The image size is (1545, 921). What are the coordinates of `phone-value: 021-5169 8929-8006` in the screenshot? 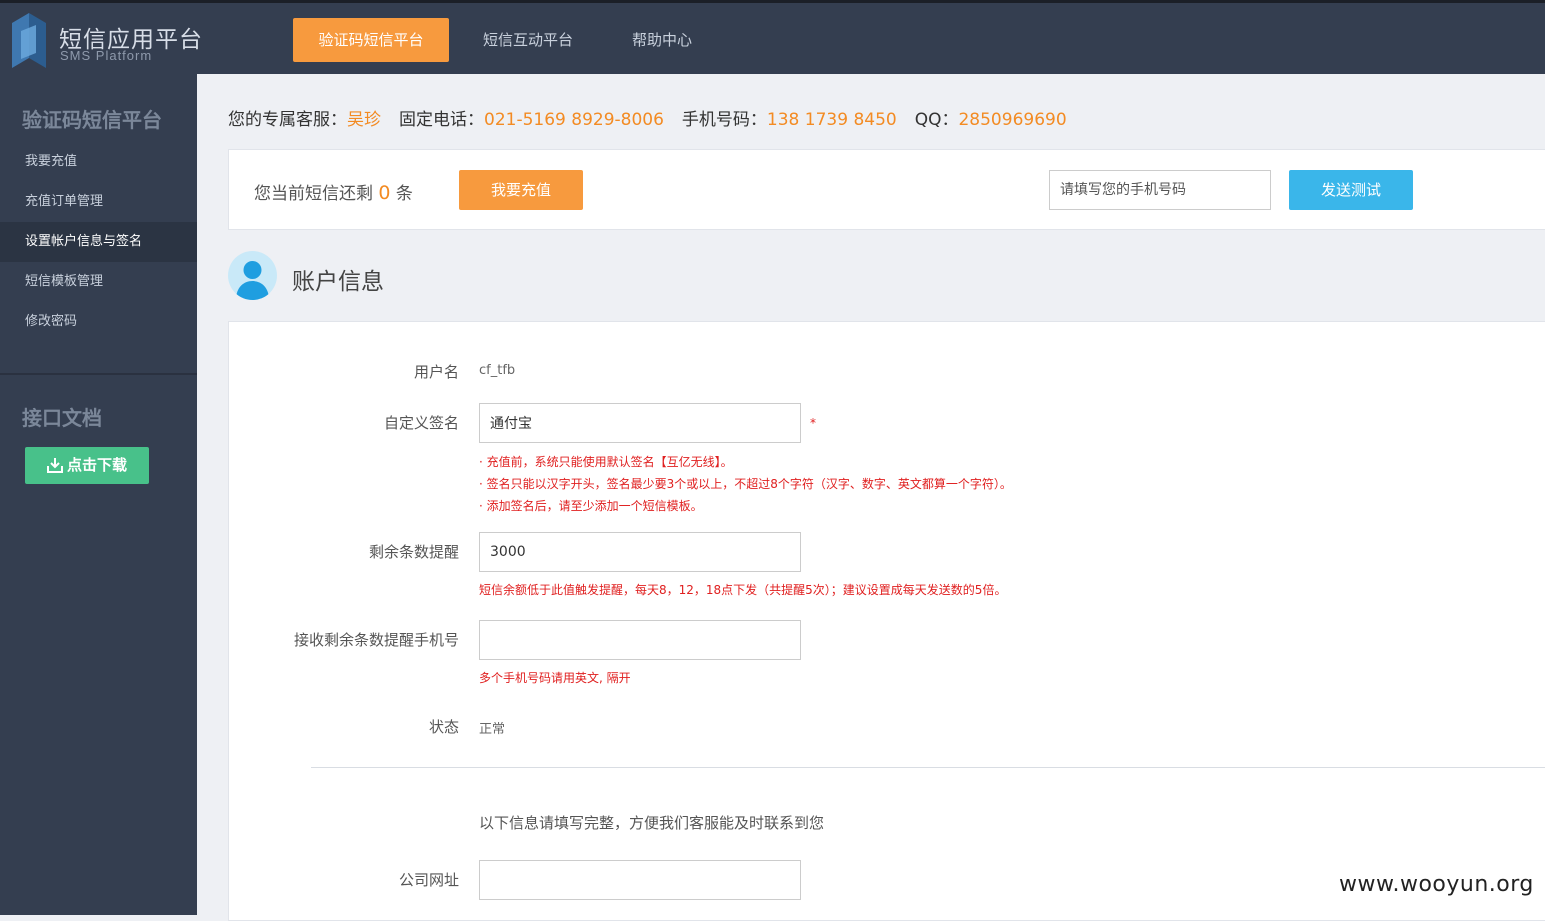 It's located at (574, 120).